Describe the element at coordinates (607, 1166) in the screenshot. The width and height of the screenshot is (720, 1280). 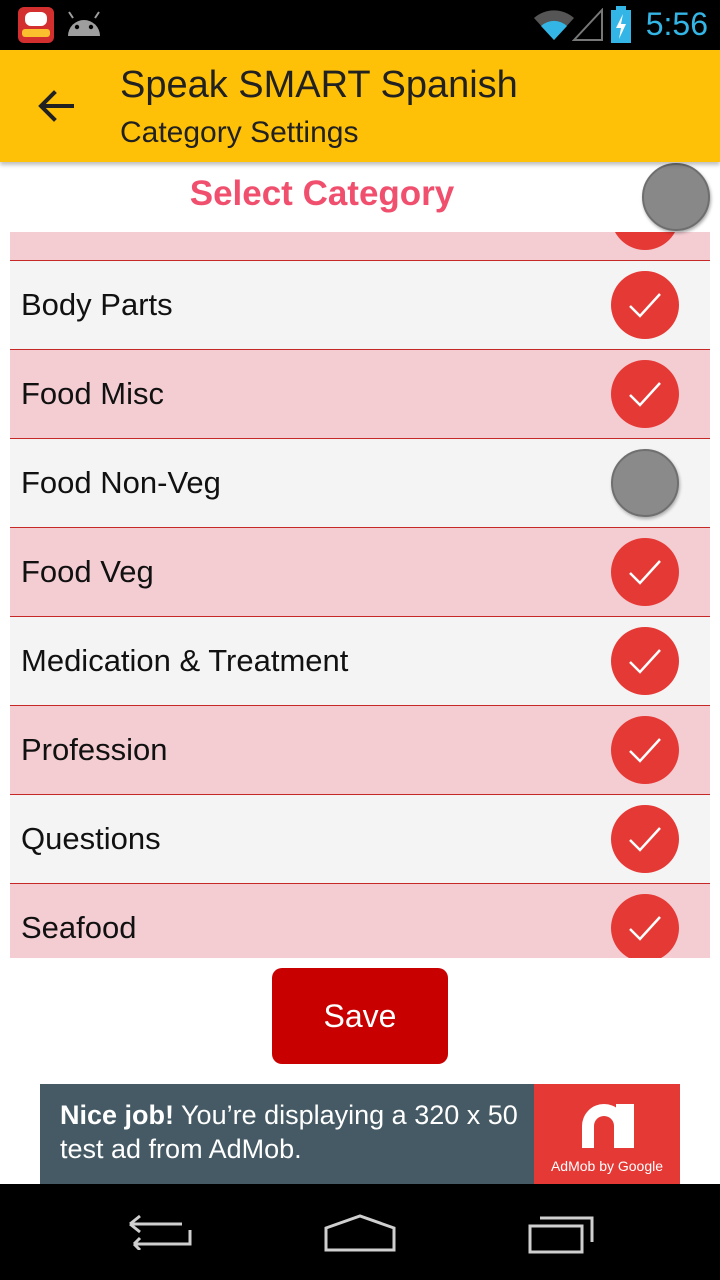
I see `ad-brand: AdMob by Google` at that location.